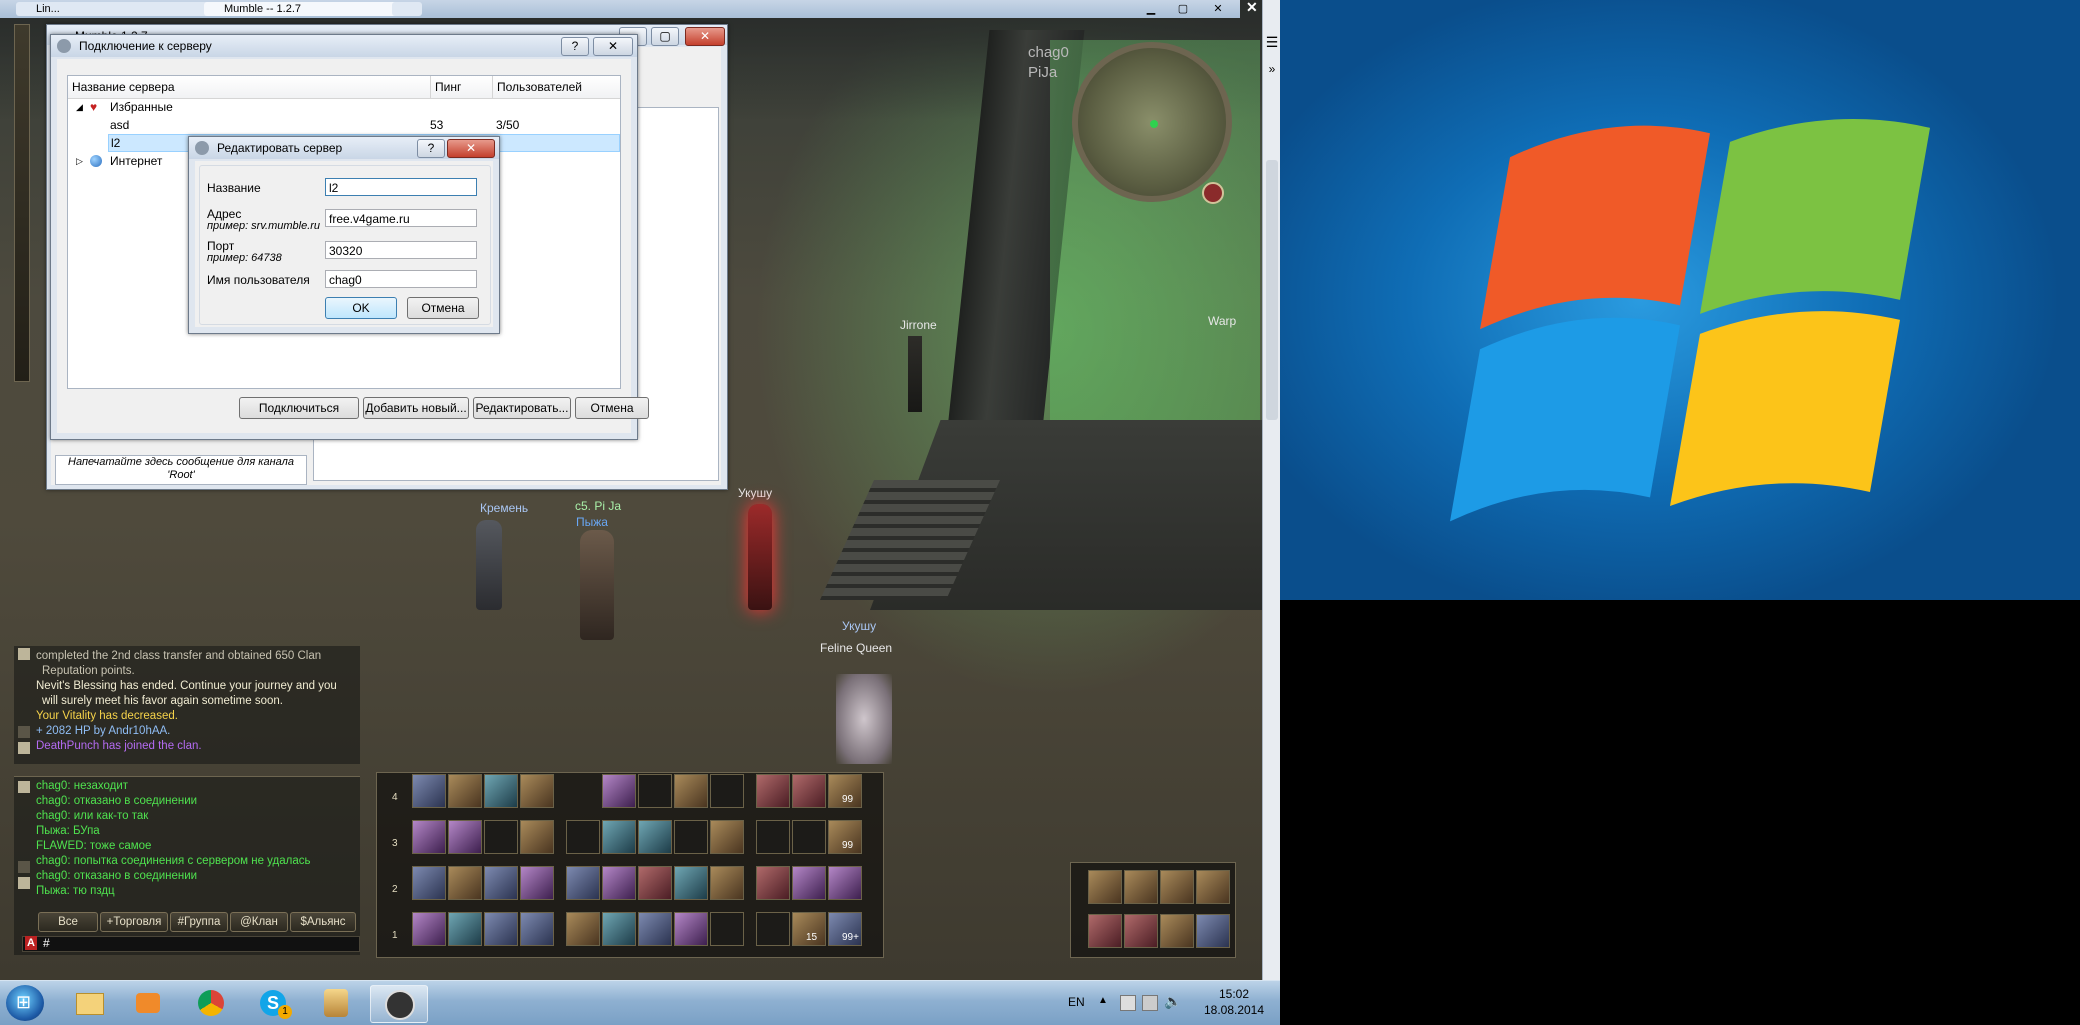 This screenshot has width=2080, height=1025. Describe the element at coordinates (1128, 1003) in the screenshot. I see `flag-icon` at that location.